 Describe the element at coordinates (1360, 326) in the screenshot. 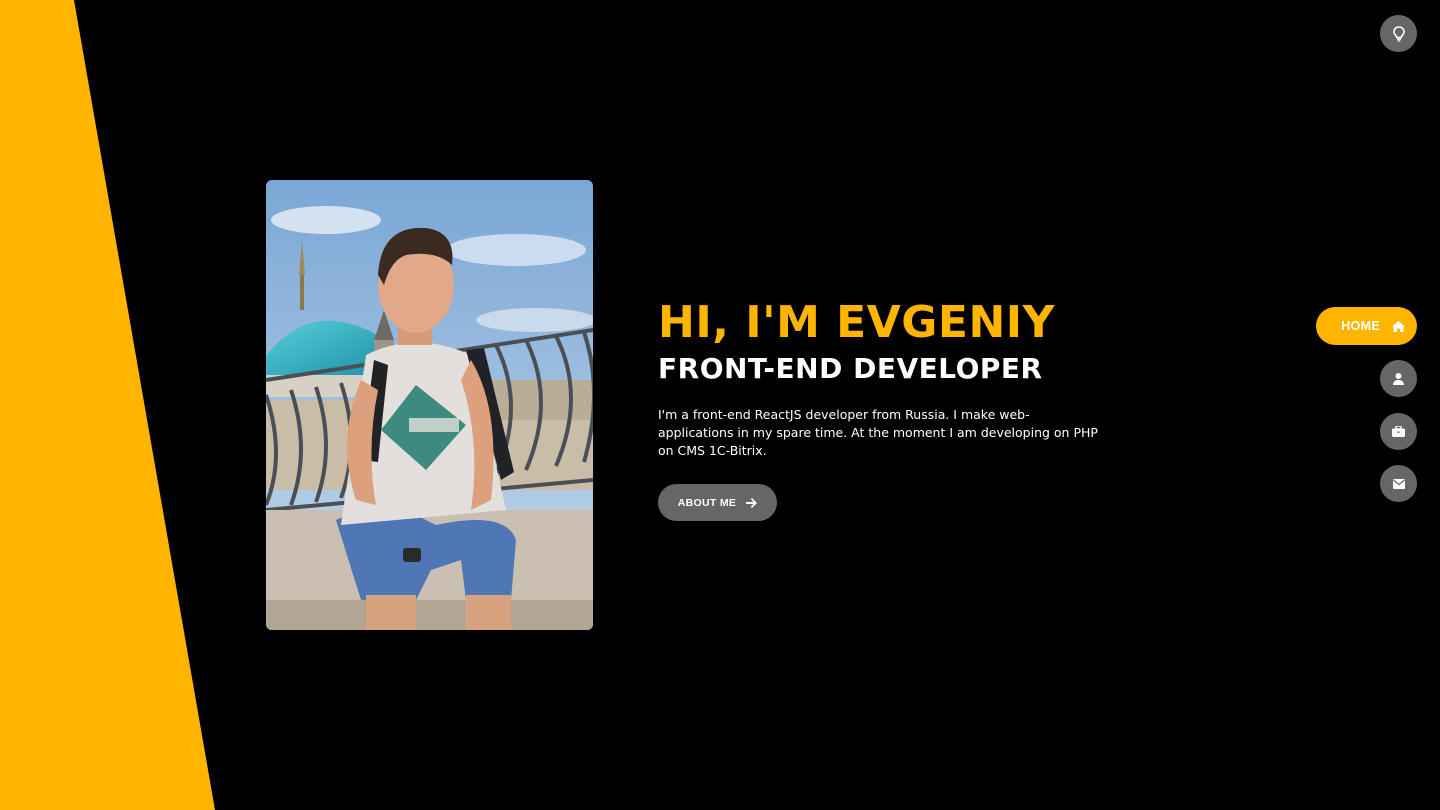

I see `nav-home-label: HOME` at that location.